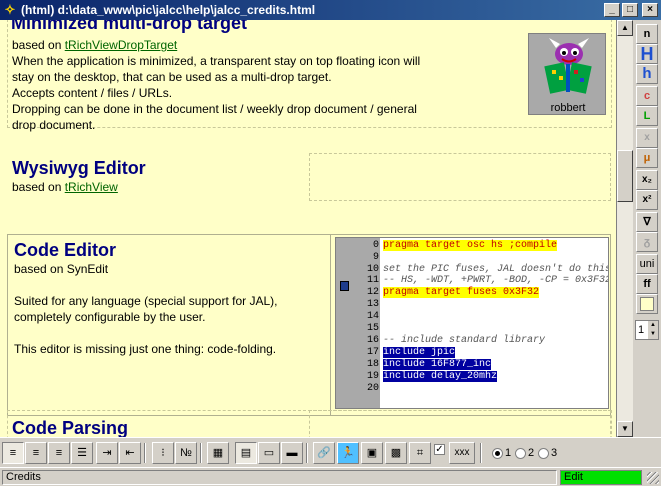  I want to click on code-text: set the PIC fuses, JAL doesn't do this, so click(496, 269).